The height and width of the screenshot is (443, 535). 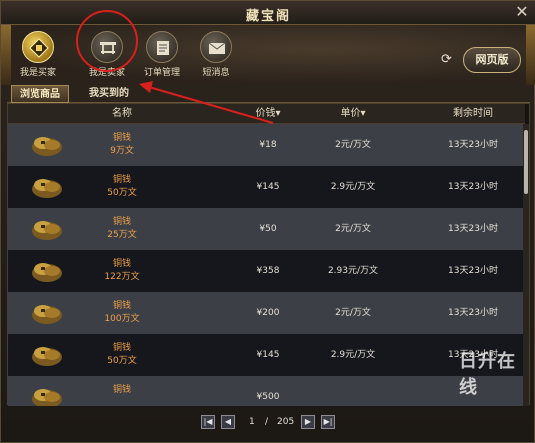 I want to click on pagination: |◀ ◀ 1 / 205 ▶ ▶|, so click(x=271, y=423).